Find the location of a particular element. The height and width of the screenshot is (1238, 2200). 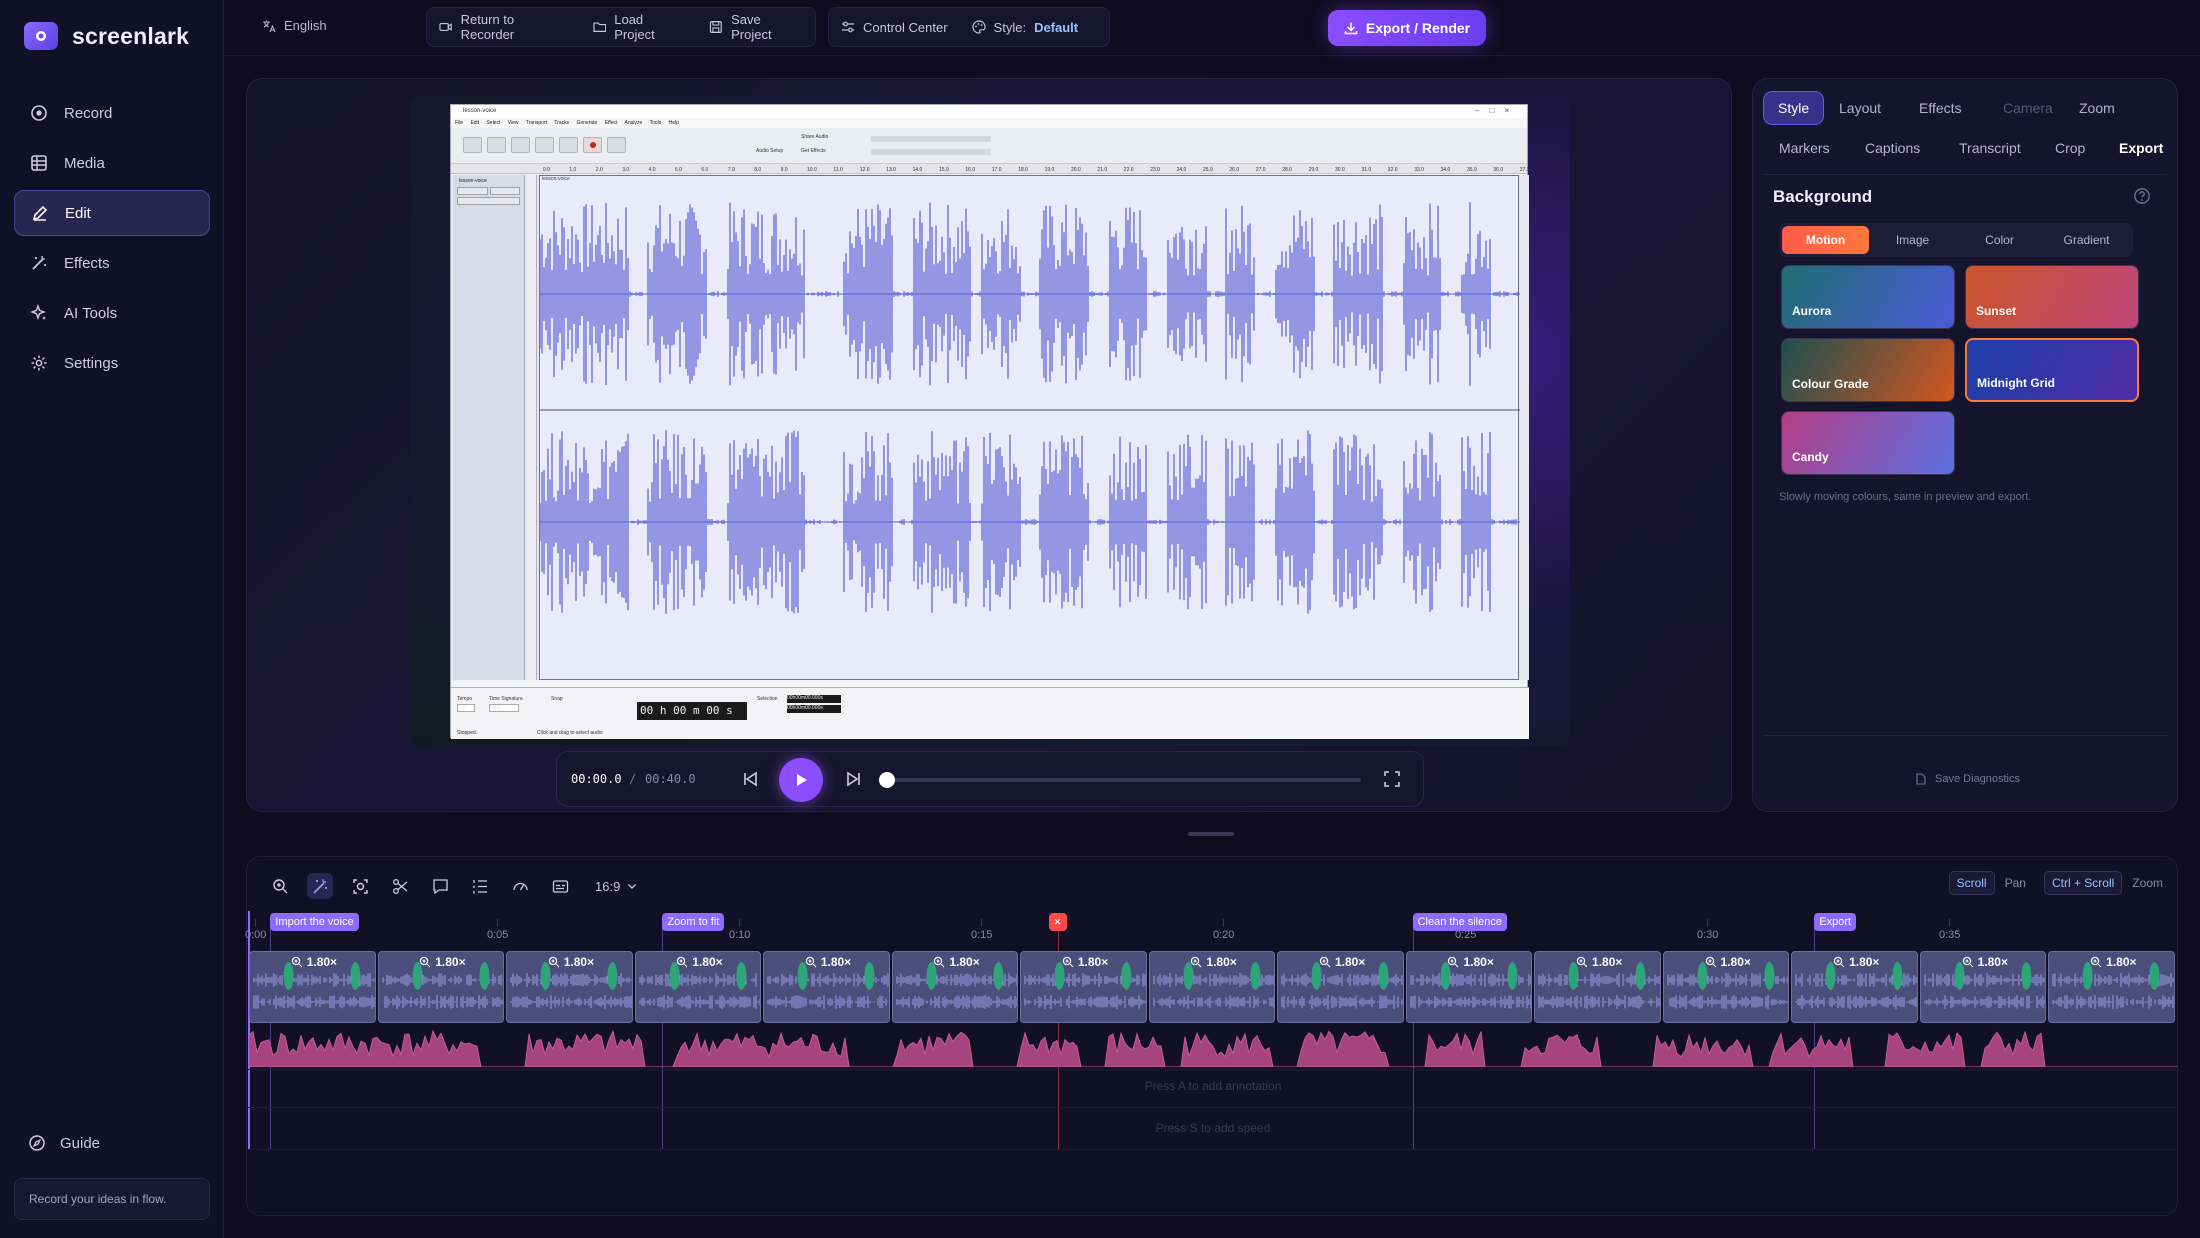

tab-zoom: Zoom is located at coordinates (2097, 108).